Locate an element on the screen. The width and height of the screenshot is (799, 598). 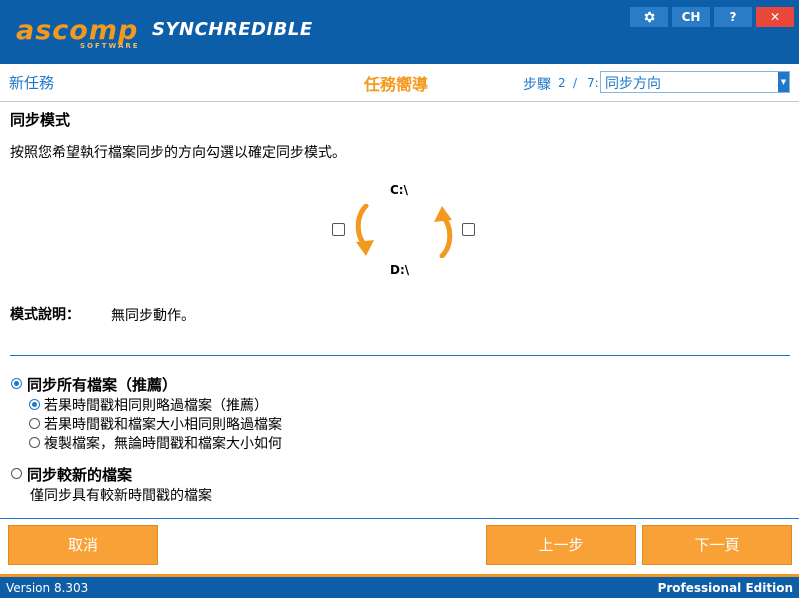
sync-down-checkbox is located at coordinates (338, 229).